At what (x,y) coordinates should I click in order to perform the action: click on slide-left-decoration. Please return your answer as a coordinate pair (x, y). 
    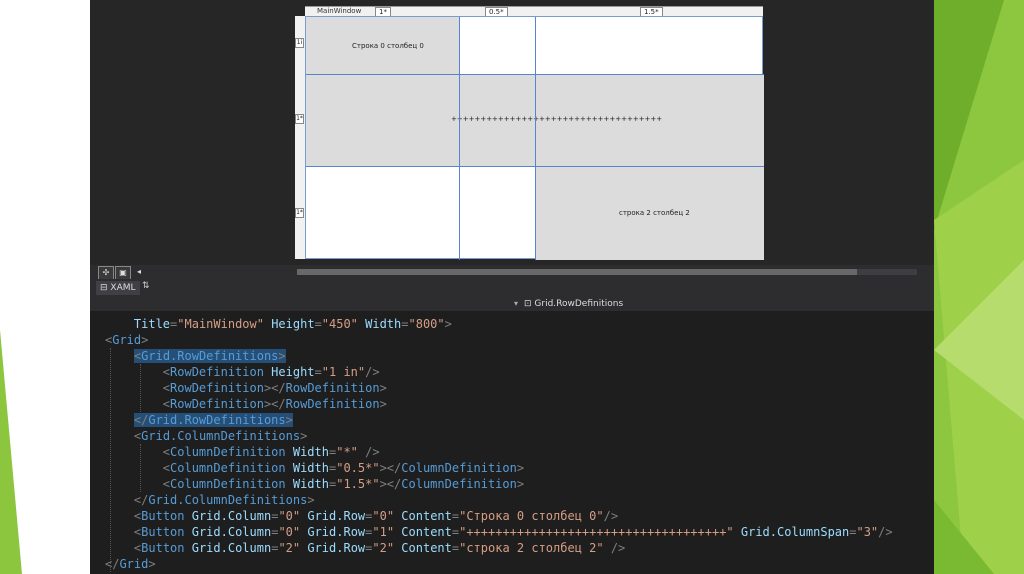
    Looking at the image, I should click on (11, 452).